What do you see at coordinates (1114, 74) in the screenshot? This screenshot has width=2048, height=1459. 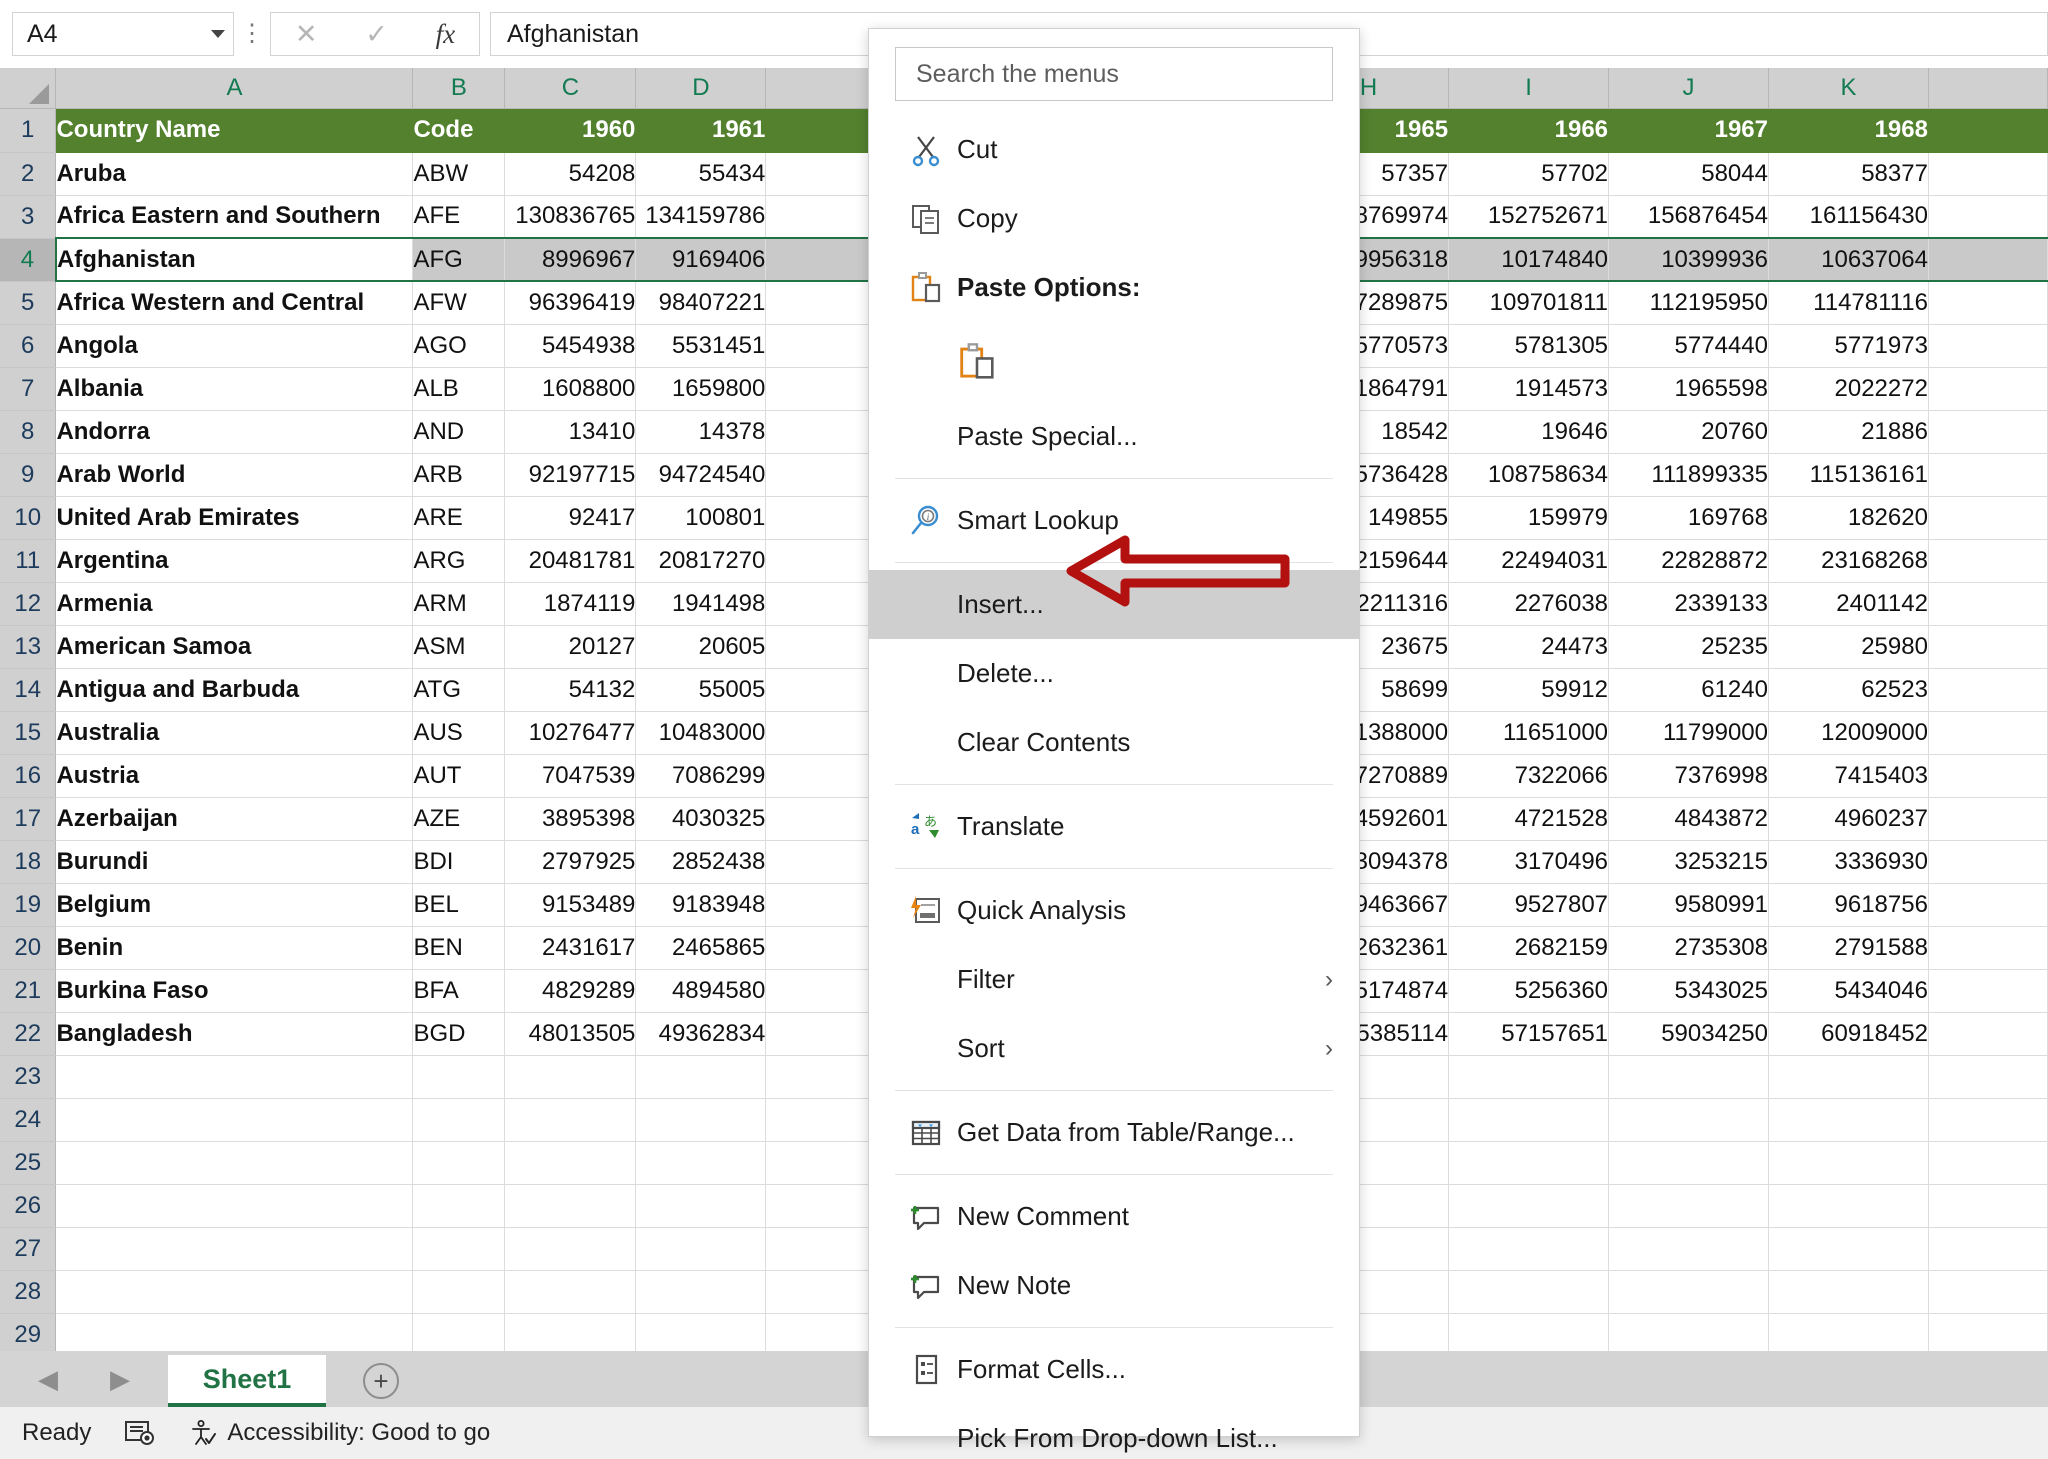 I see `menu-search-input: Search the menus` at bounding box center [1114, 74].